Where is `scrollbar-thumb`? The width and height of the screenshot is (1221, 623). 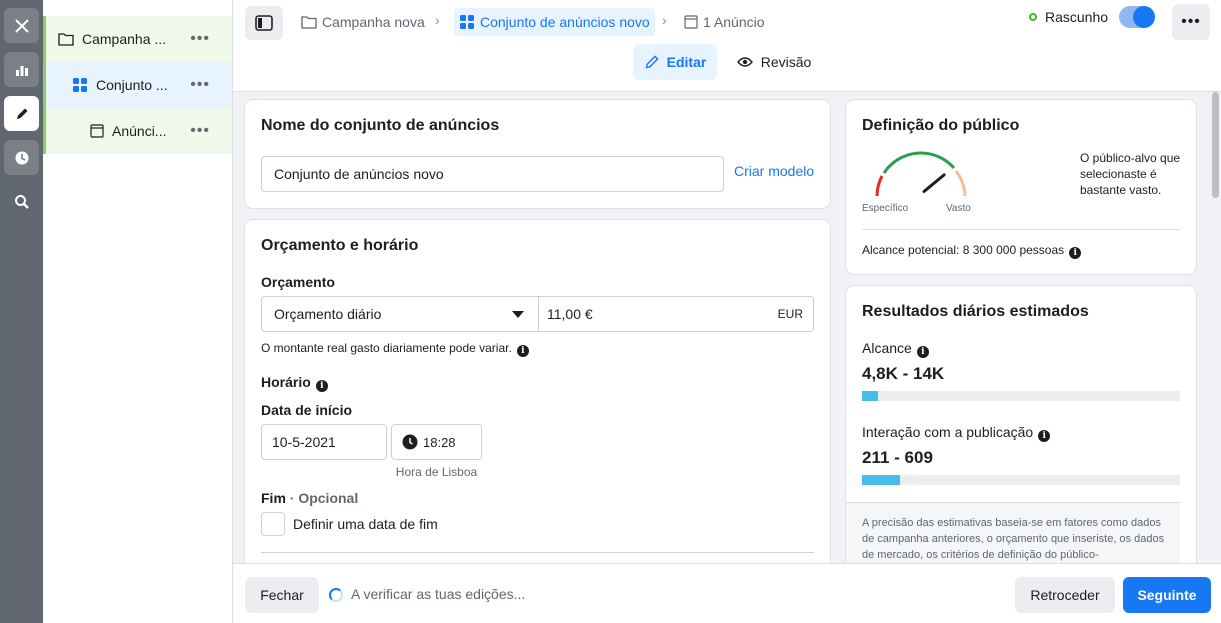 scrollbar-thumb is located at coordinates (1215, 145).